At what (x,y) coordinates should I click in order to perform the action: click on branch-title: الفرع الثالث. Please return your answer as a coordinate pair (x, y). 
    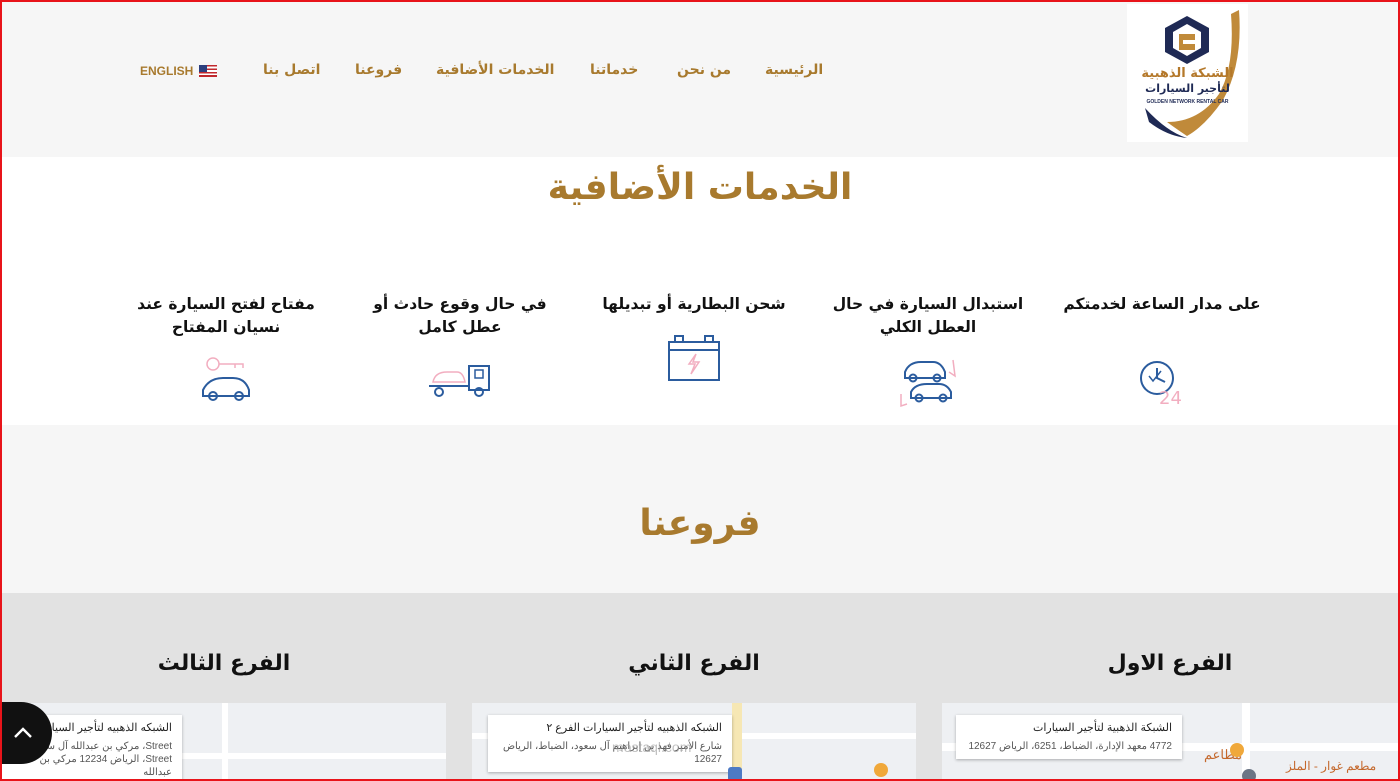
    Looking at the image, I should click on (224, 663).